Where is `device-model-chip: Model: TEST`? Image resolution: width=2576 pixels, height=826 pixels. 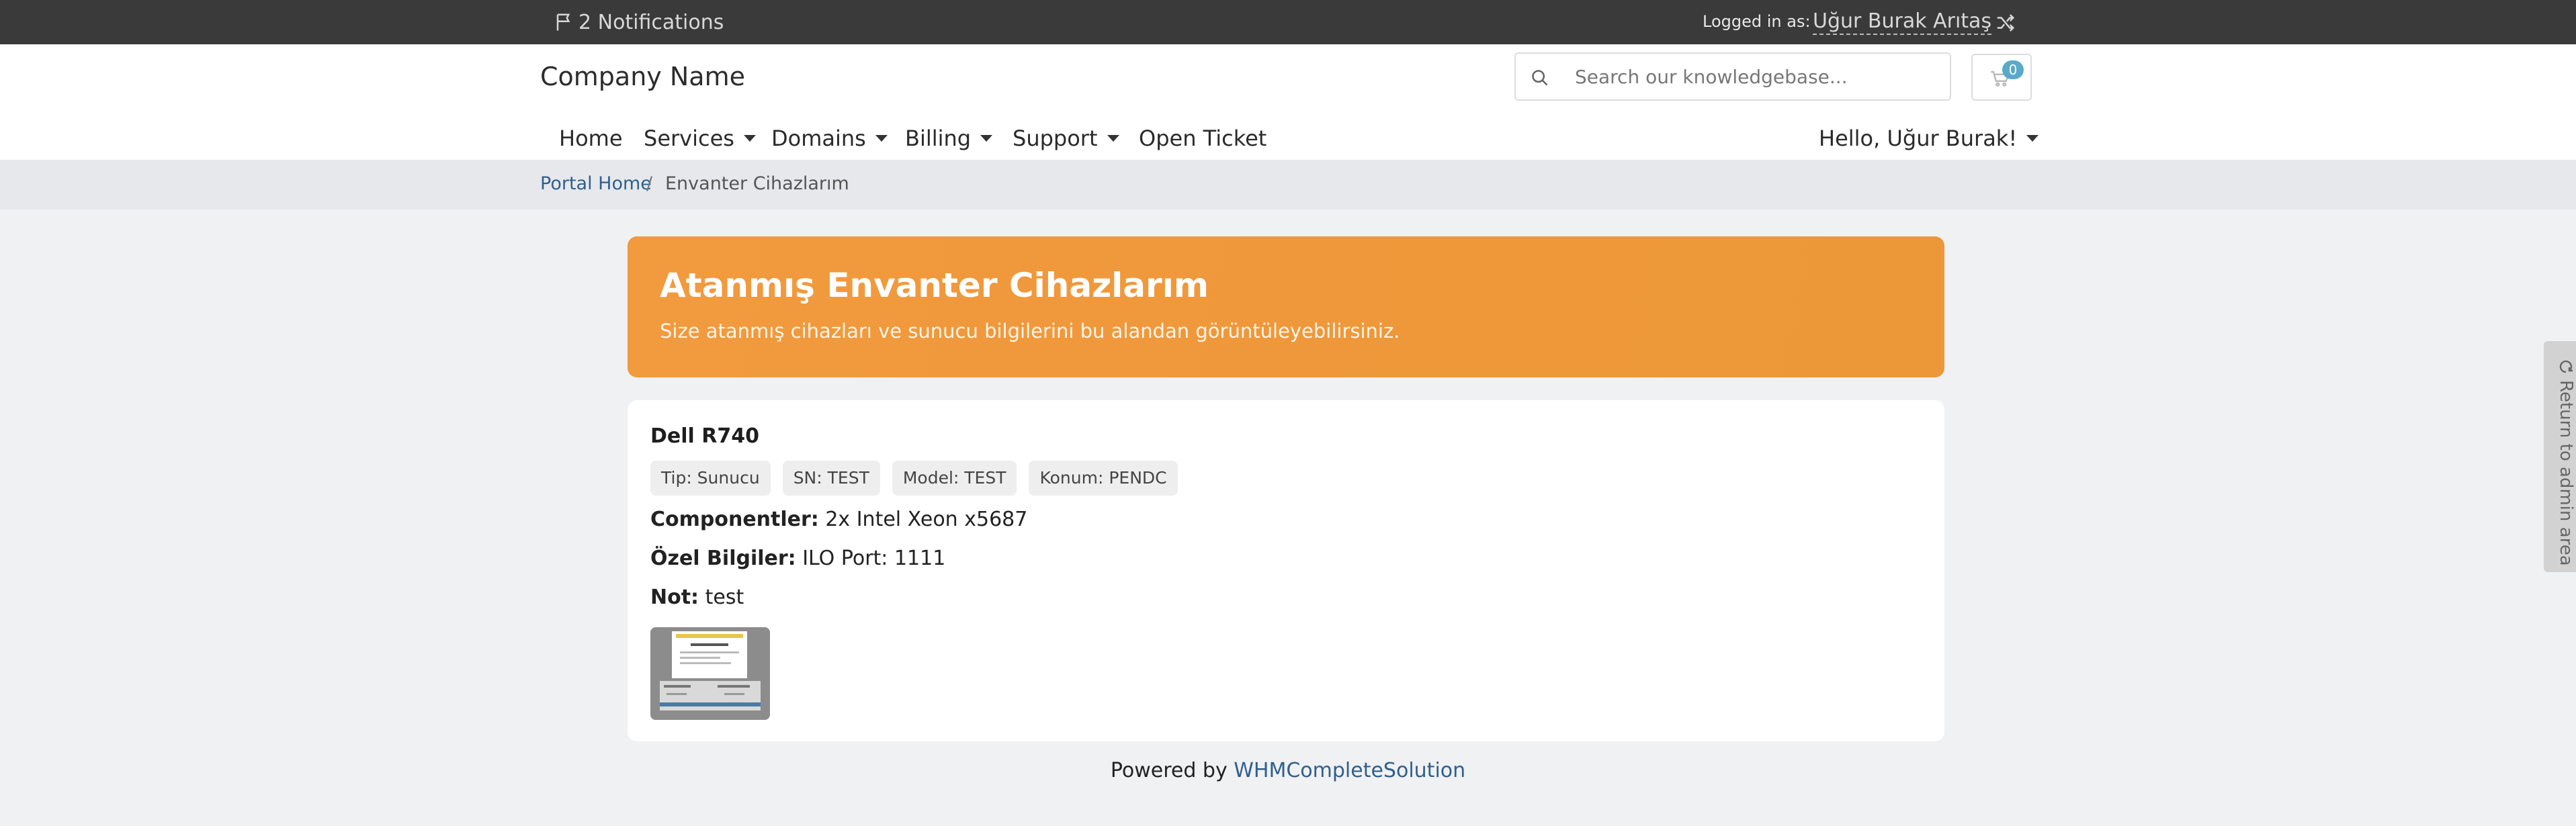 device-model-chip: Model: TEST is located at coordinates (954, 478).